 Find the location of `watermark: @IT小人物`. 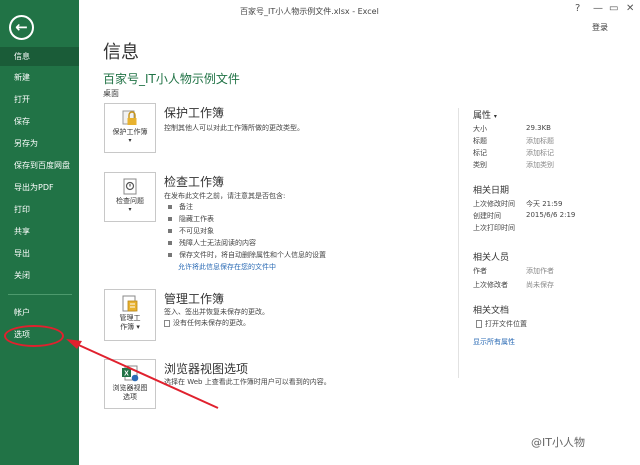

watermark: @IT小人物 is located at coordinates (558, 442).